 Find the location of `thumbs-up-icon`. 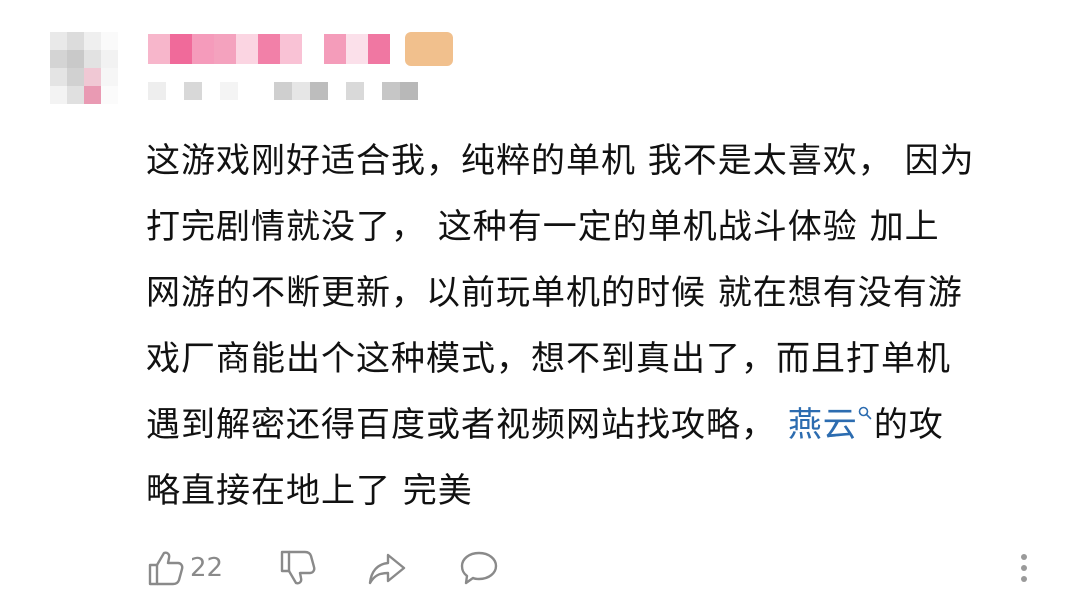

thumbs-up-icon is located at coordinates (166, 568).